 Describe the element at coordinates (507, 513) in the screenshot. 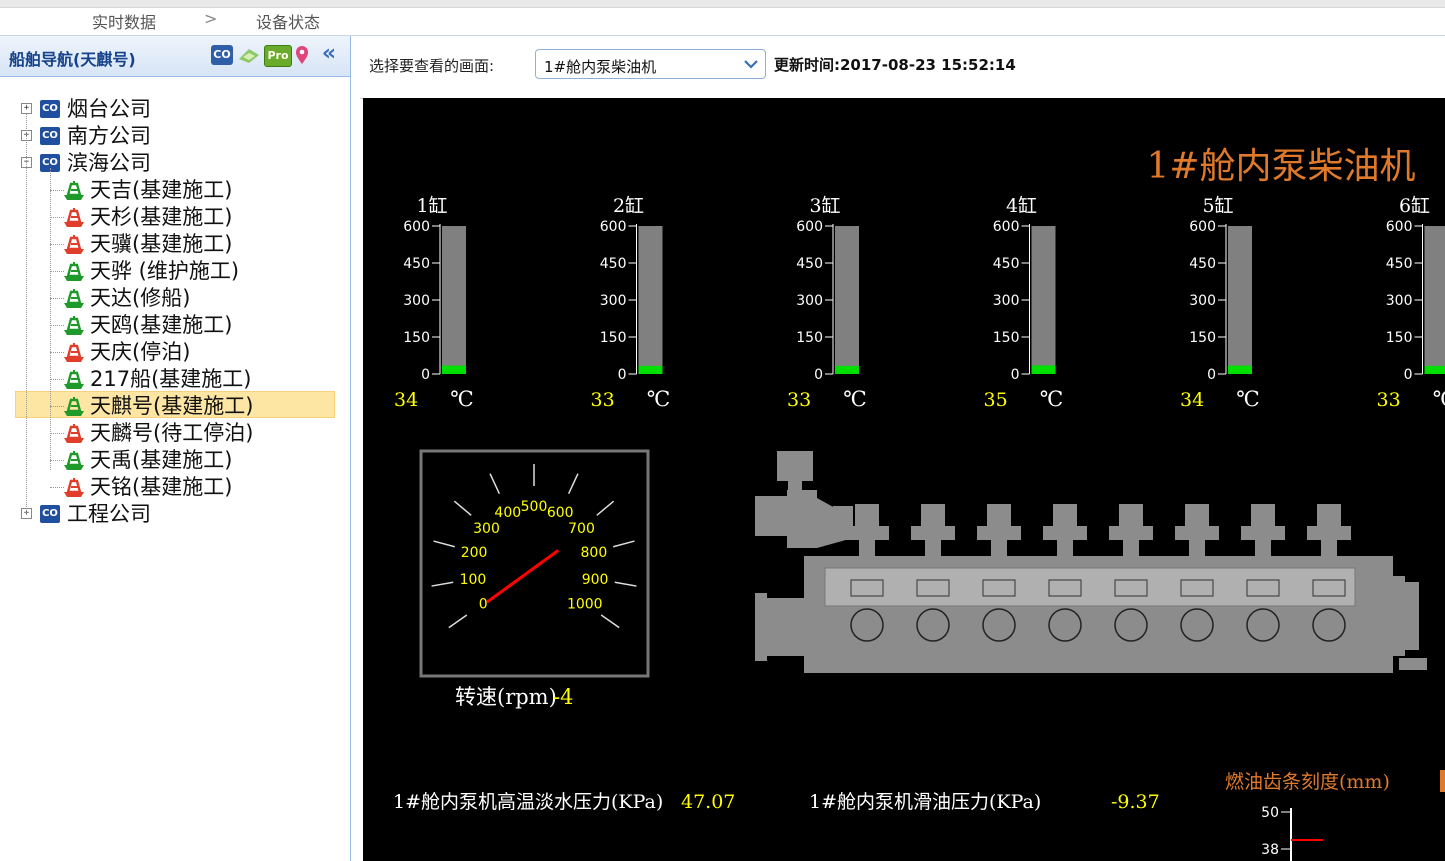

I see `gauge-tick-label: 400` at that location.